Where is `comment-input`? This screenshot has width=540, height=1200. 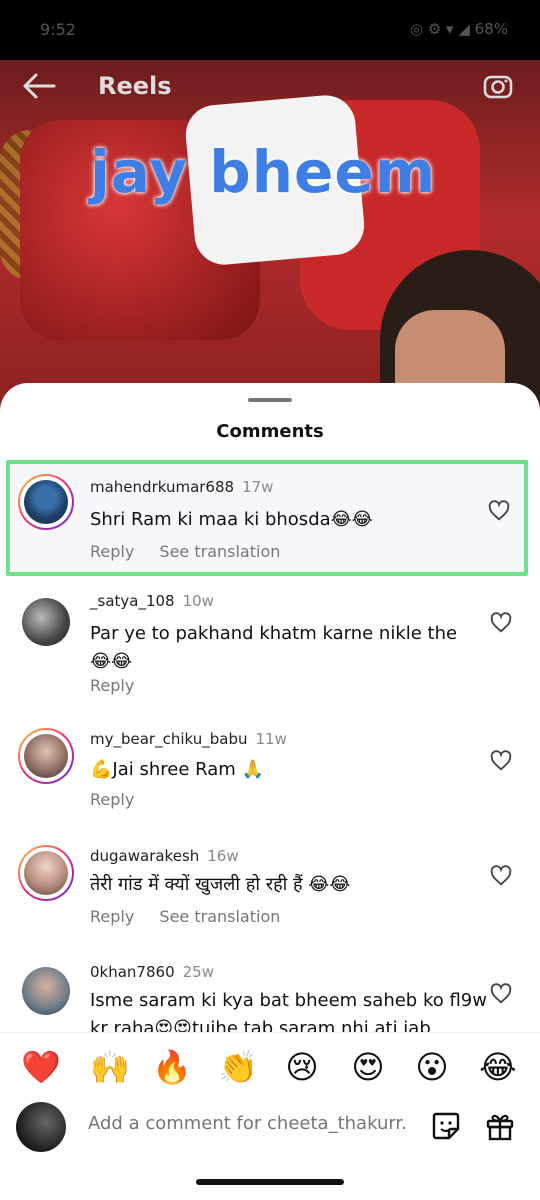
comment-input is located at coordinates (248, 1123).